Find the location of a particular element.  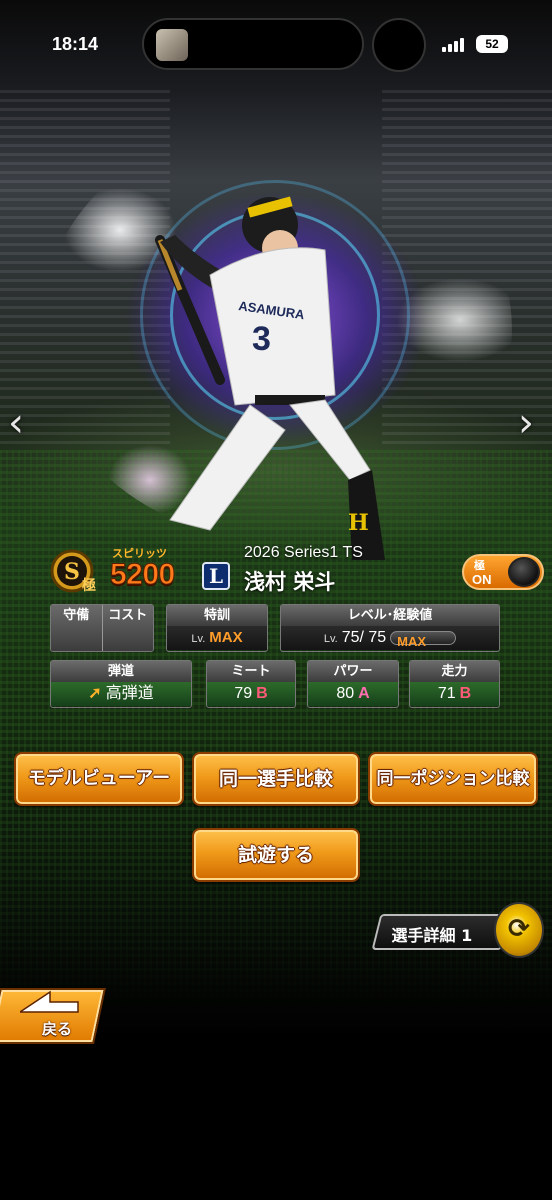

team-logo: L is located at coordinates (216, 576).